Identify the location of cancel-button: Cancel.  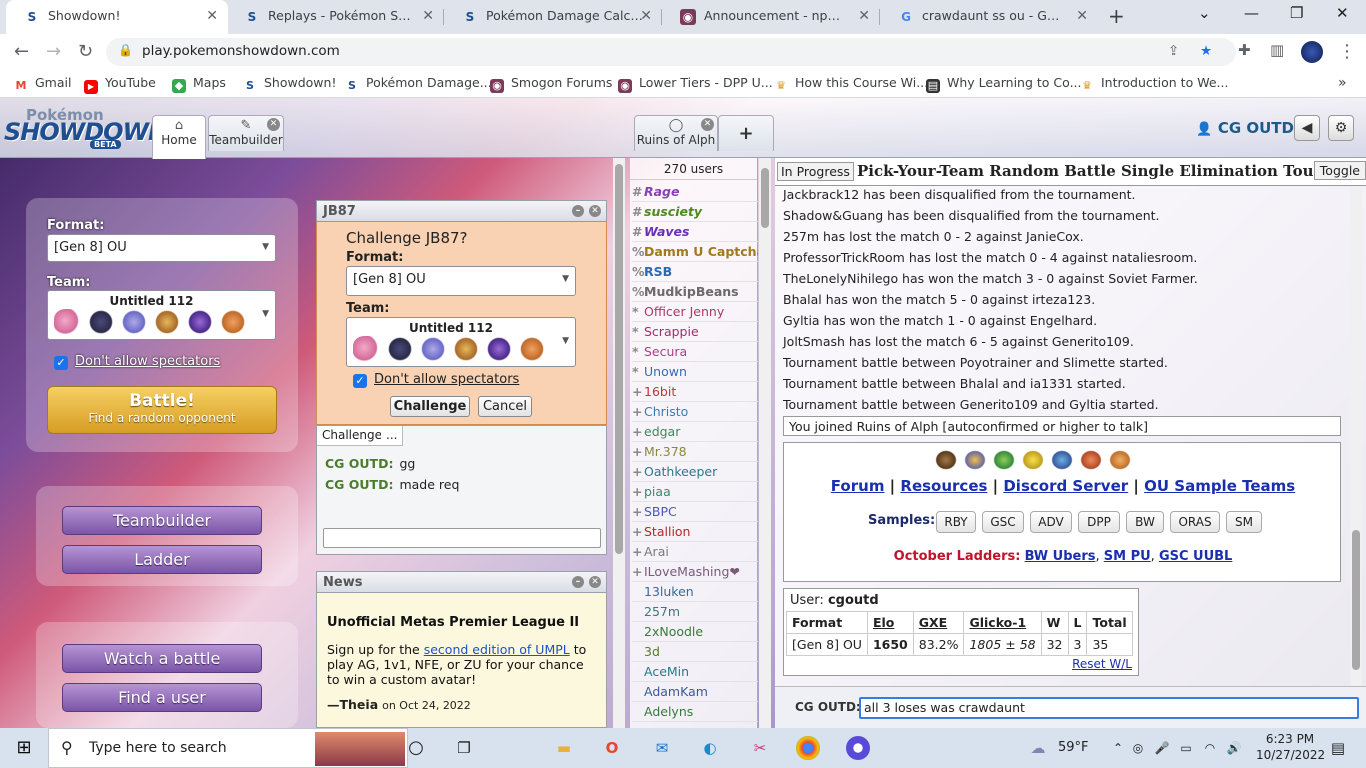
(505, 406).